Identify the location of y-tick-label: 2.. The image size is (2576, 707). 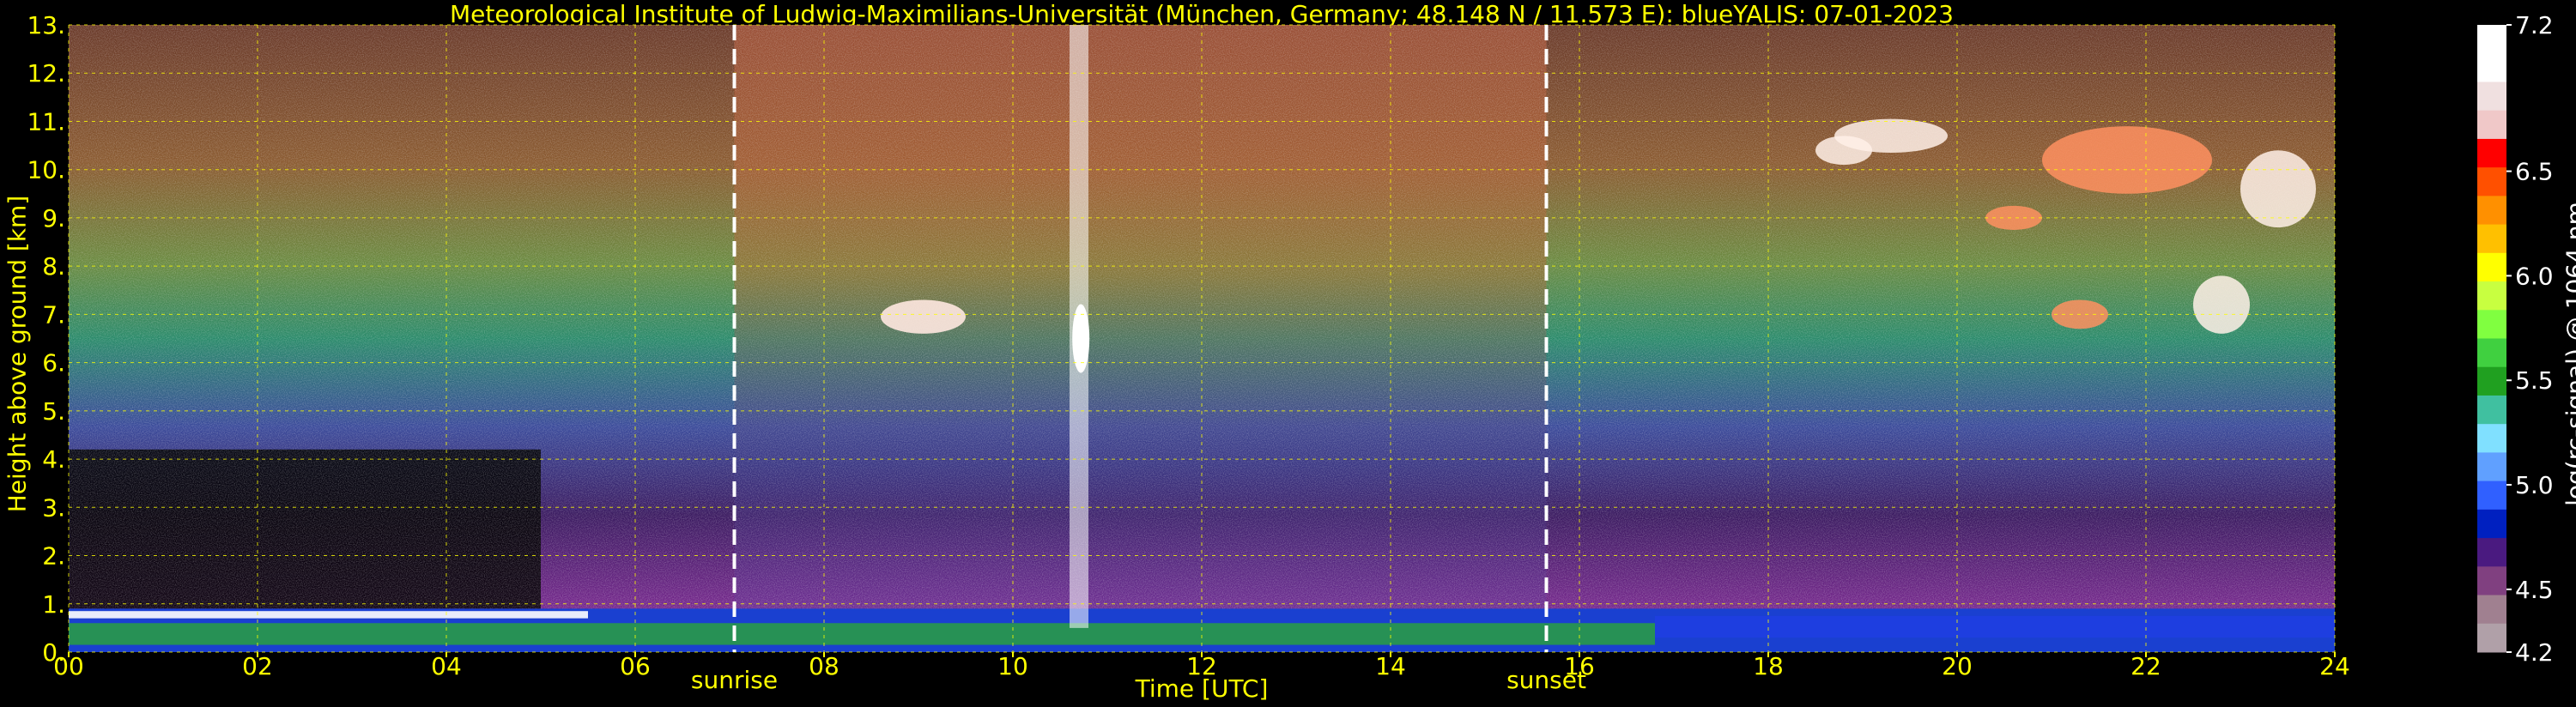
(53, 556).